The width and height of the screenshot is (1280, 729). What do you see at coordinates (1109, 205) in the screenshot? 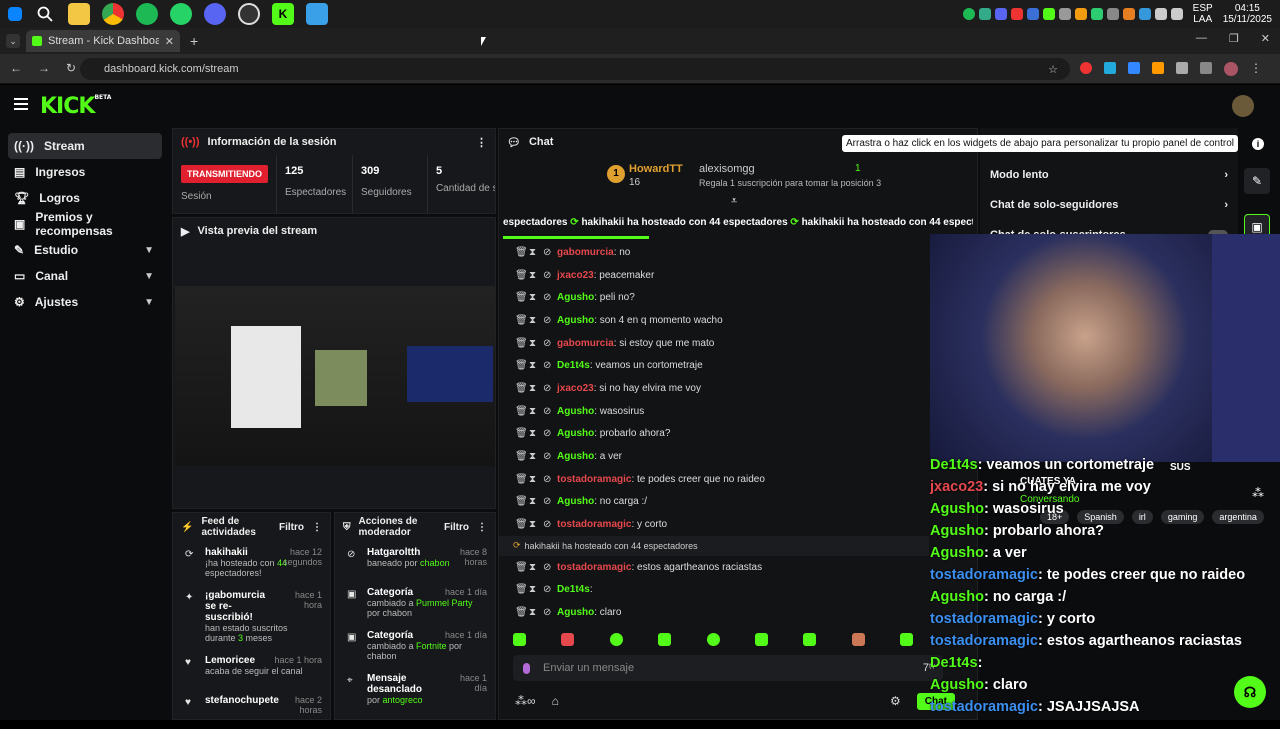
I see `followers-only-item: Chat de solo-seguidores ›` at bounding box center [1109, 205].